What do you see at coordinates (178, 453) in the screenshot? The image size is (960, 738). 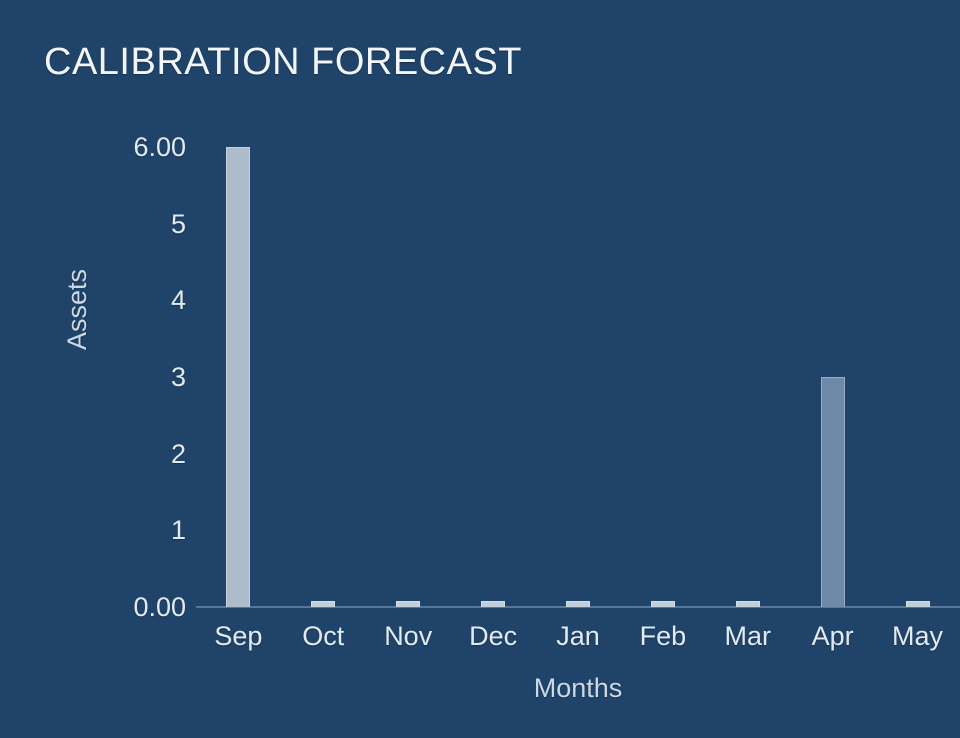 I see `y-tick-label: 2` at bounding box center [178, 453].